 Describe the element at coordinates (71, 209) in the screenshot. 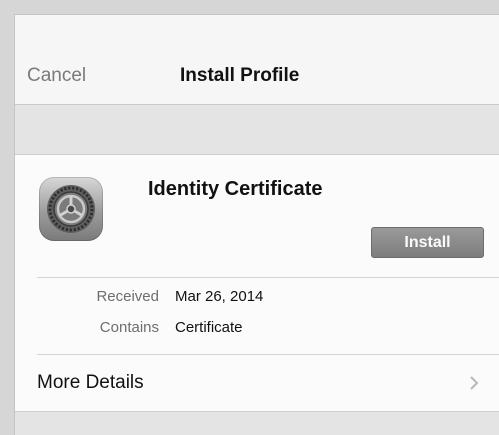

I see `settings-gear-icon` at that location.